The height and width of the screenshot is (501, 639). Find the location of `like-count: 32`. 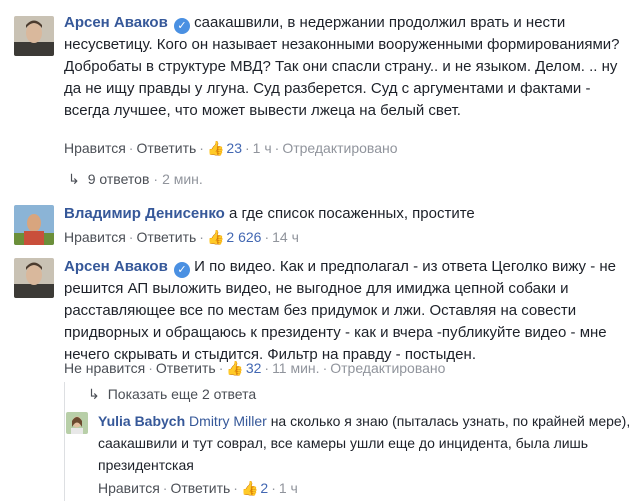

like-count: 32 is located at coordinates (254, 368).